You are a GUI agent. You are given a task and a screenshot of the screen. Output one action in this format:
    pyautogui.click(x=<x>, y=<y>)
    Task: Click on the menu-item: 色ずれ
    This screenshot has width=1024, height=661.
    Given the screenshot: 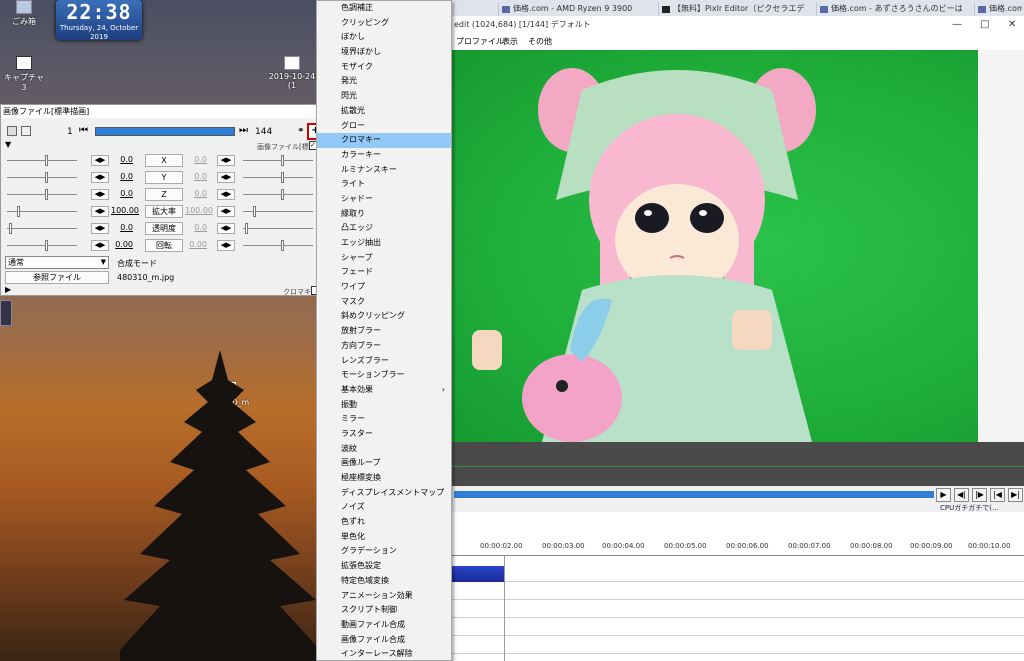 What is the action you would take?
    pyautogui.click(x=384, y=522)
    